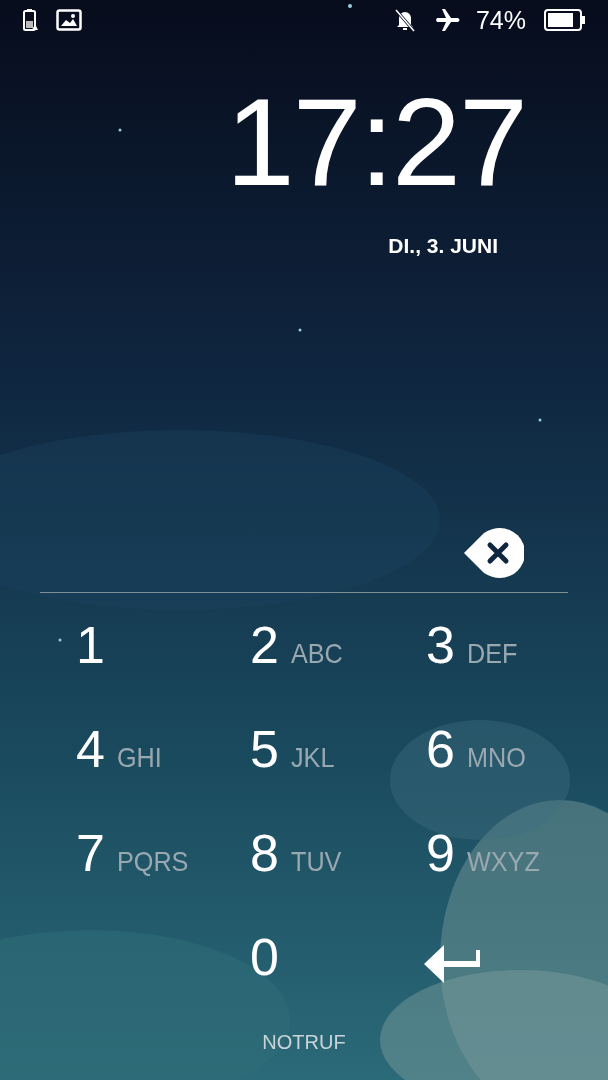 The image size is (608, 1080). Describe the element at coordinates (264, 957) in the screenshot. I see `keypad-key: 0` at that location.